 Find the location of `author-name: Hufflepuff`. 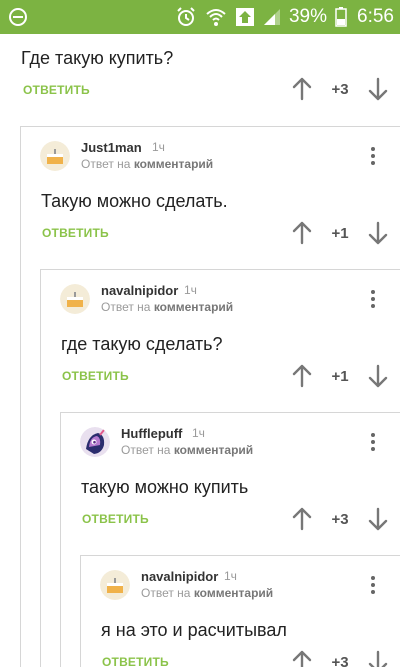

author-name: Hufflepuff is located at coordinates (151, 433).